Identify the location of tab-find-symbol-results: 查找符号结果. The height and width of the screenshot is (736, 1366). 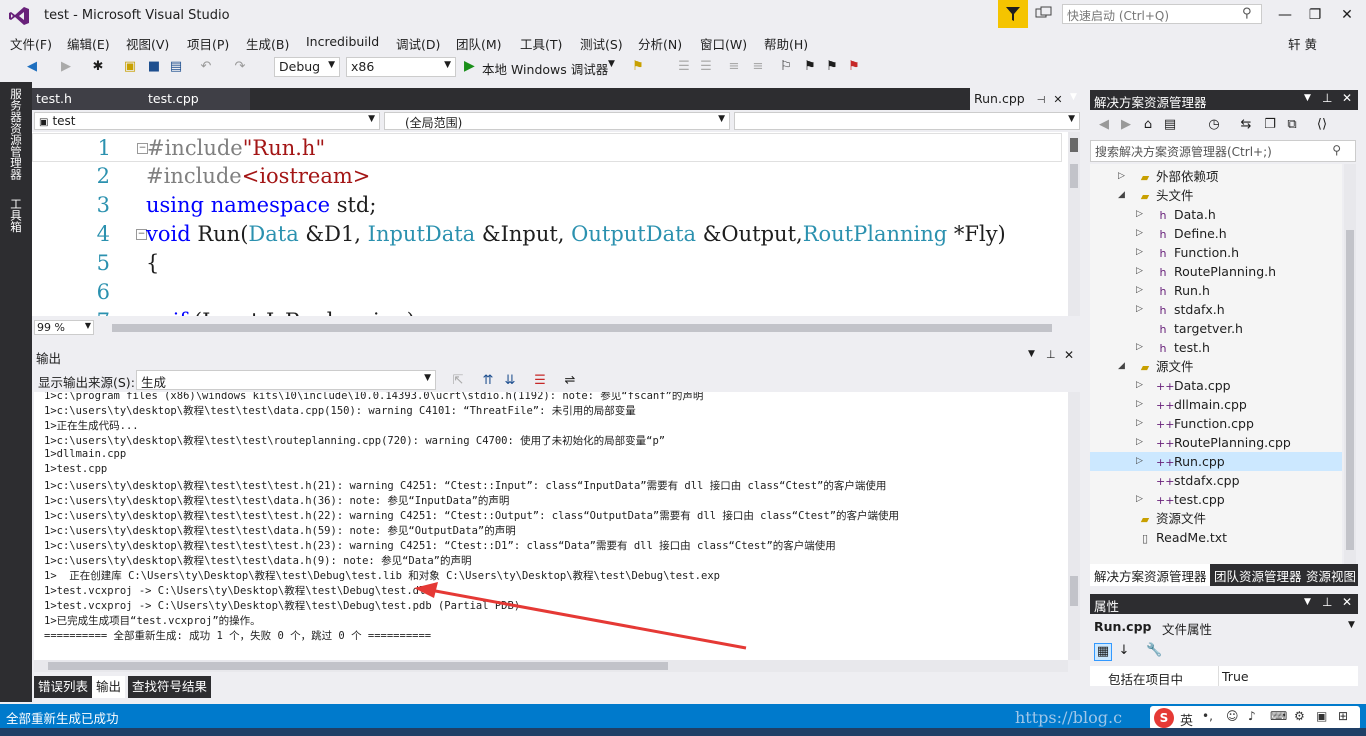
(170, 687).